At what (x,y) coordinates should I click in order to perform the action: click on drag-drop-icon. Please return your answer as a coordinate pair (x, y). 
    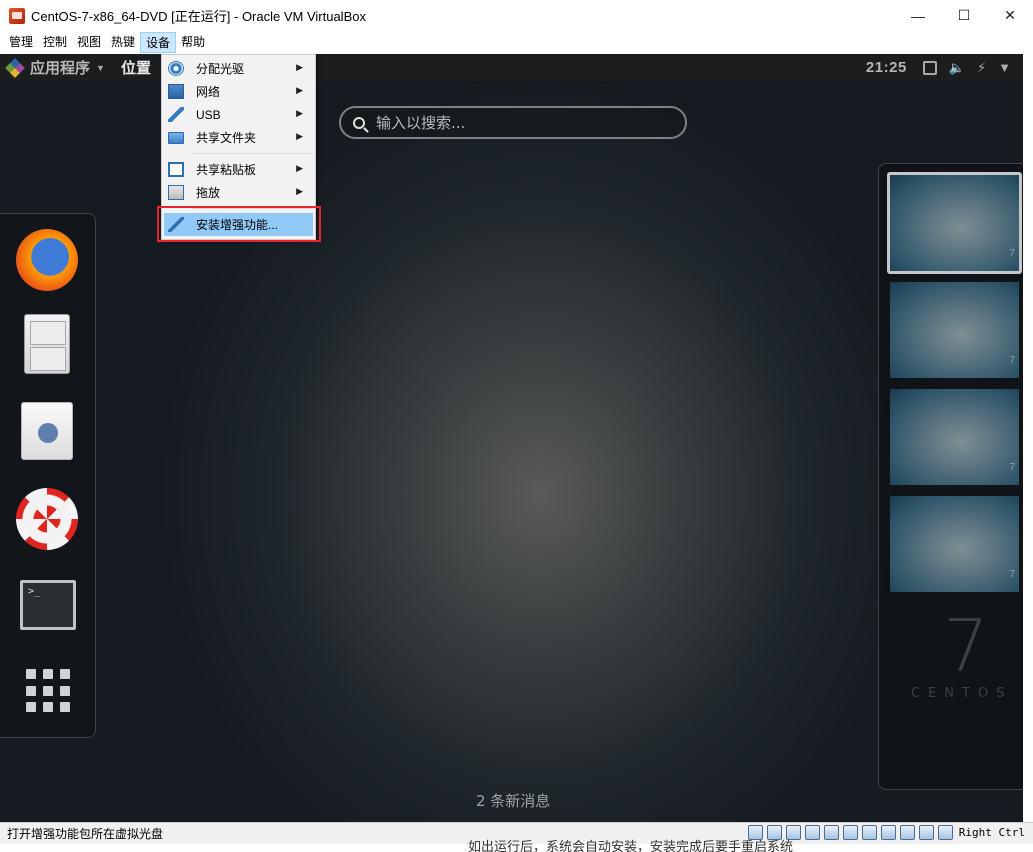
    Looking at the image, I should click on (176, 192).